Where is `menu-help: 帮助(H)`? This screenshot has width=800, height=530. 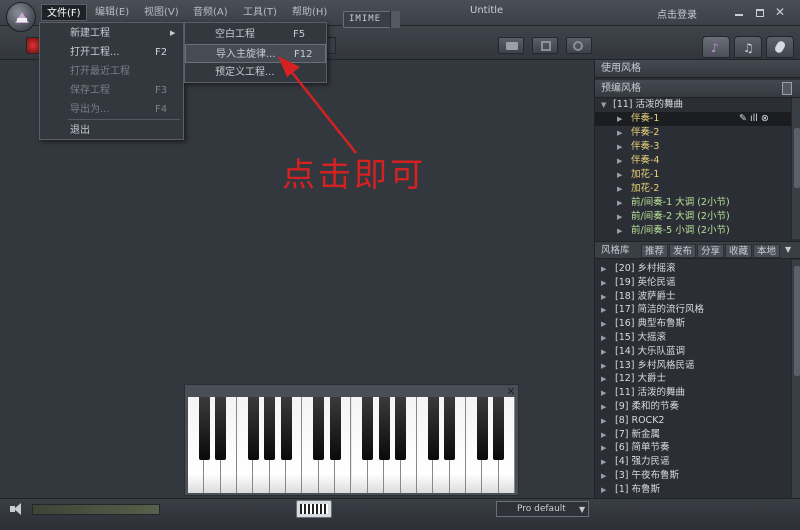
menu-help: 帮助(H) is located at coordinates (309, 12).